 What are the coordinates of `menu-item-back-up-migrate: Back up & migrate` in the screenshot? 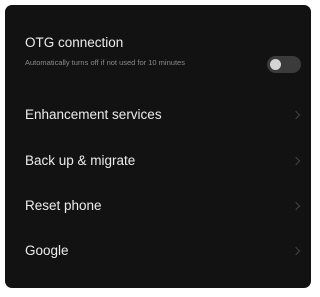 It's located at (158, 161).